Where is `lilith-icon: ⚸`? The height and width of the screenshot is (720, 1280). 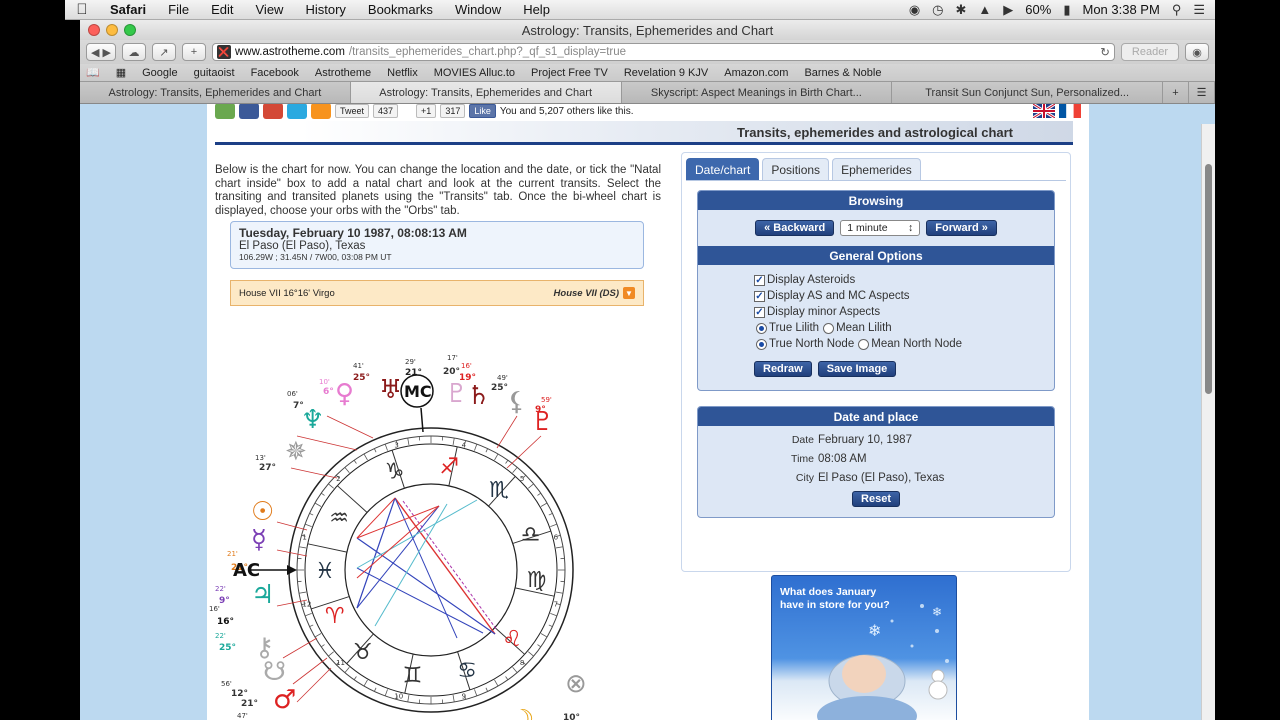
lilith-icon: ⚸ is located at coordinates (516, 402).